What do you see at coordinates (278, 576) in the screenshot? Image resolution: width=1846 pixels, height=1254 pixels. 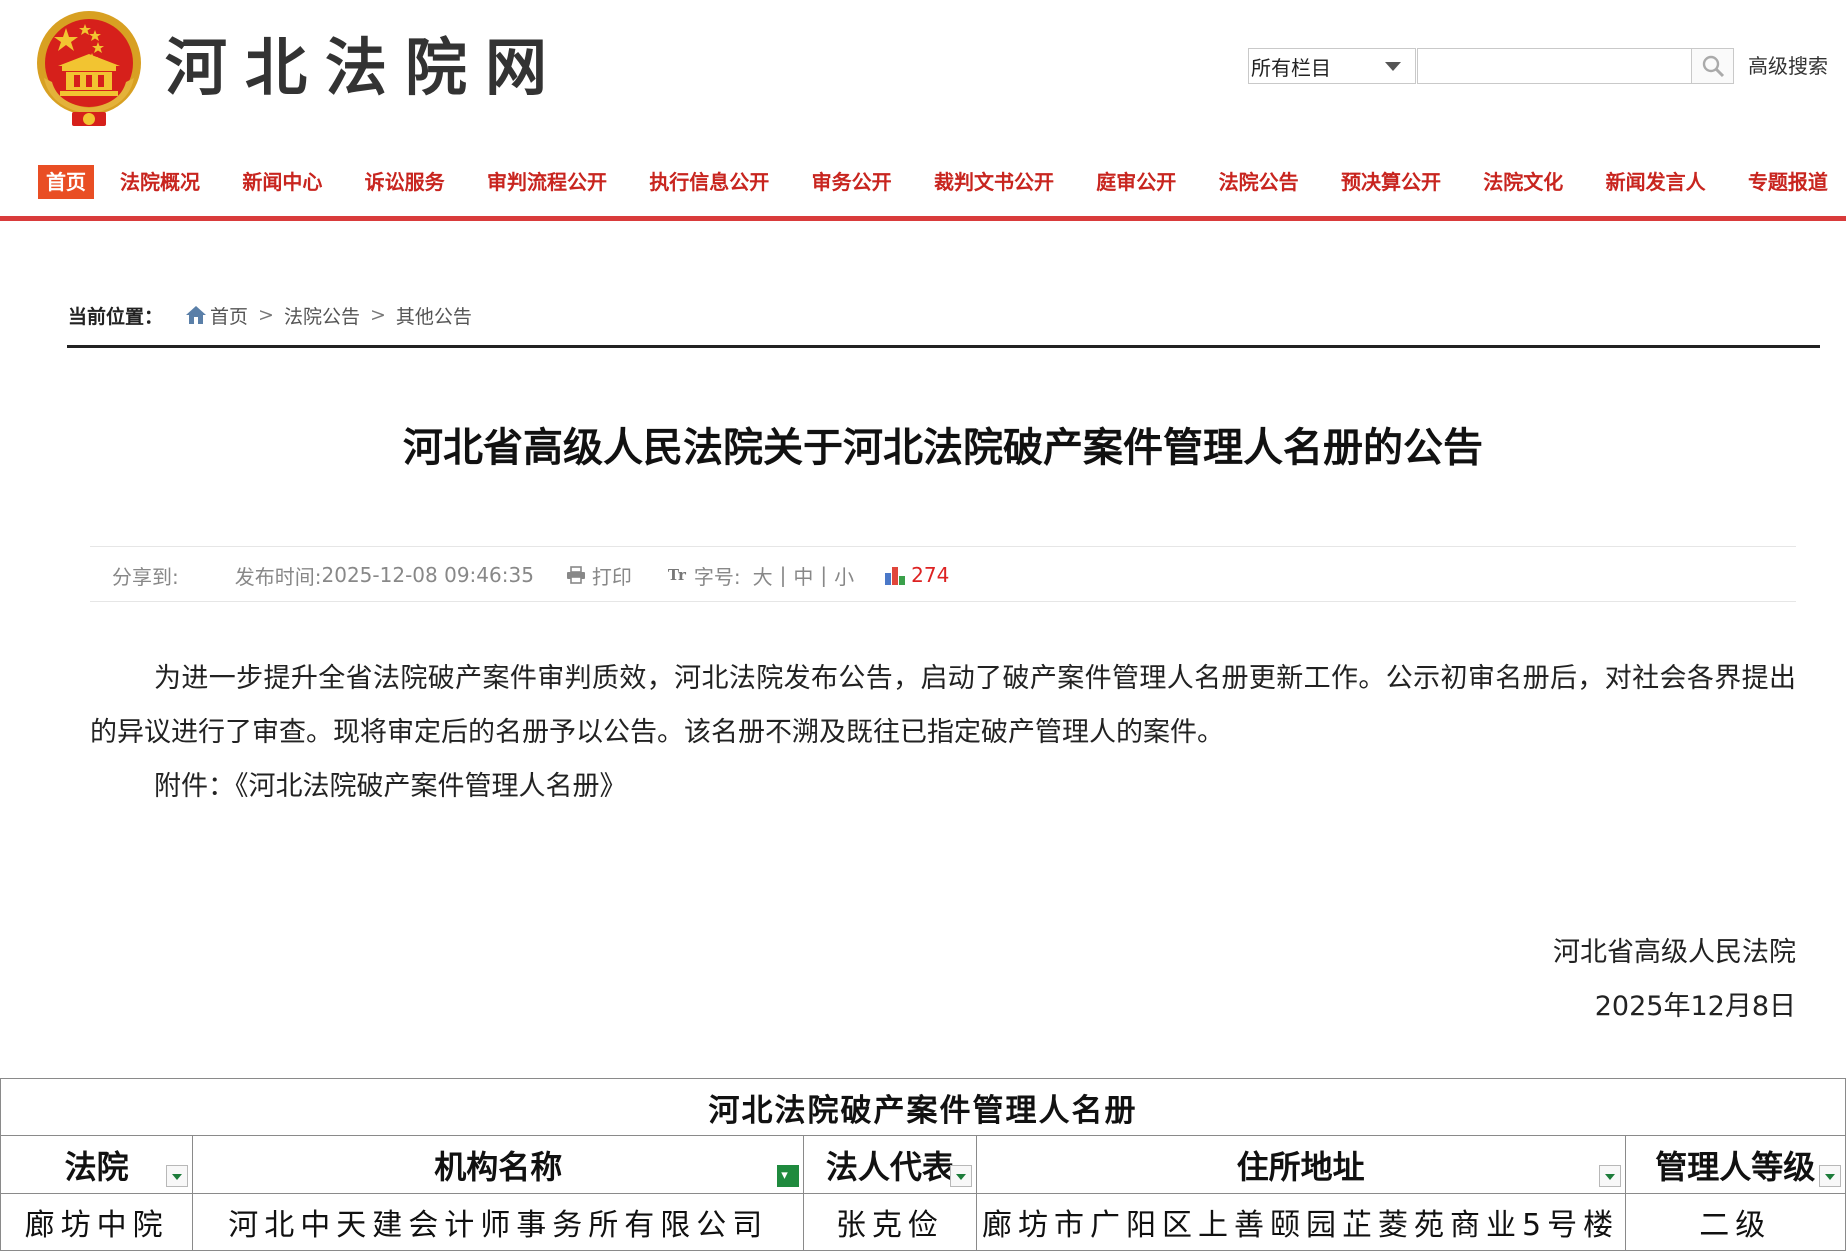 I see `publish-label: 发布时间:` at bounding box center [278, 576].